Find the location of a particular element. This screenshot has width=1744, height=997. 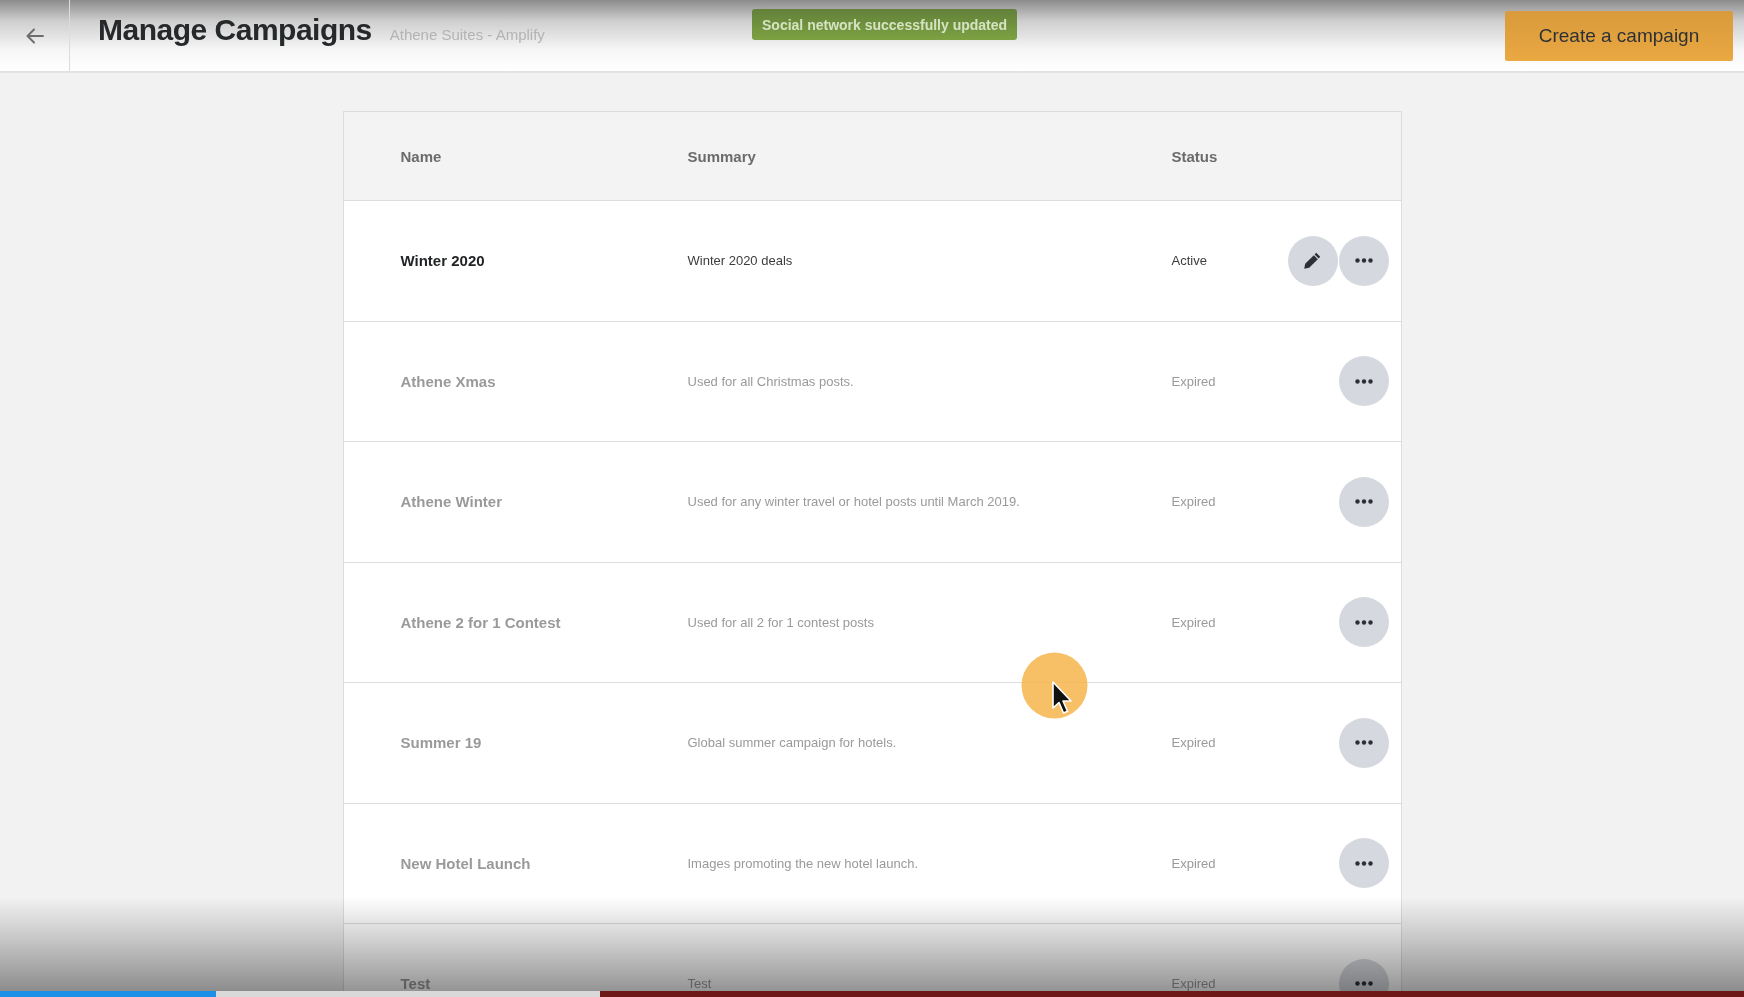

campaign-name: Test is located at coordinates (415, 983).